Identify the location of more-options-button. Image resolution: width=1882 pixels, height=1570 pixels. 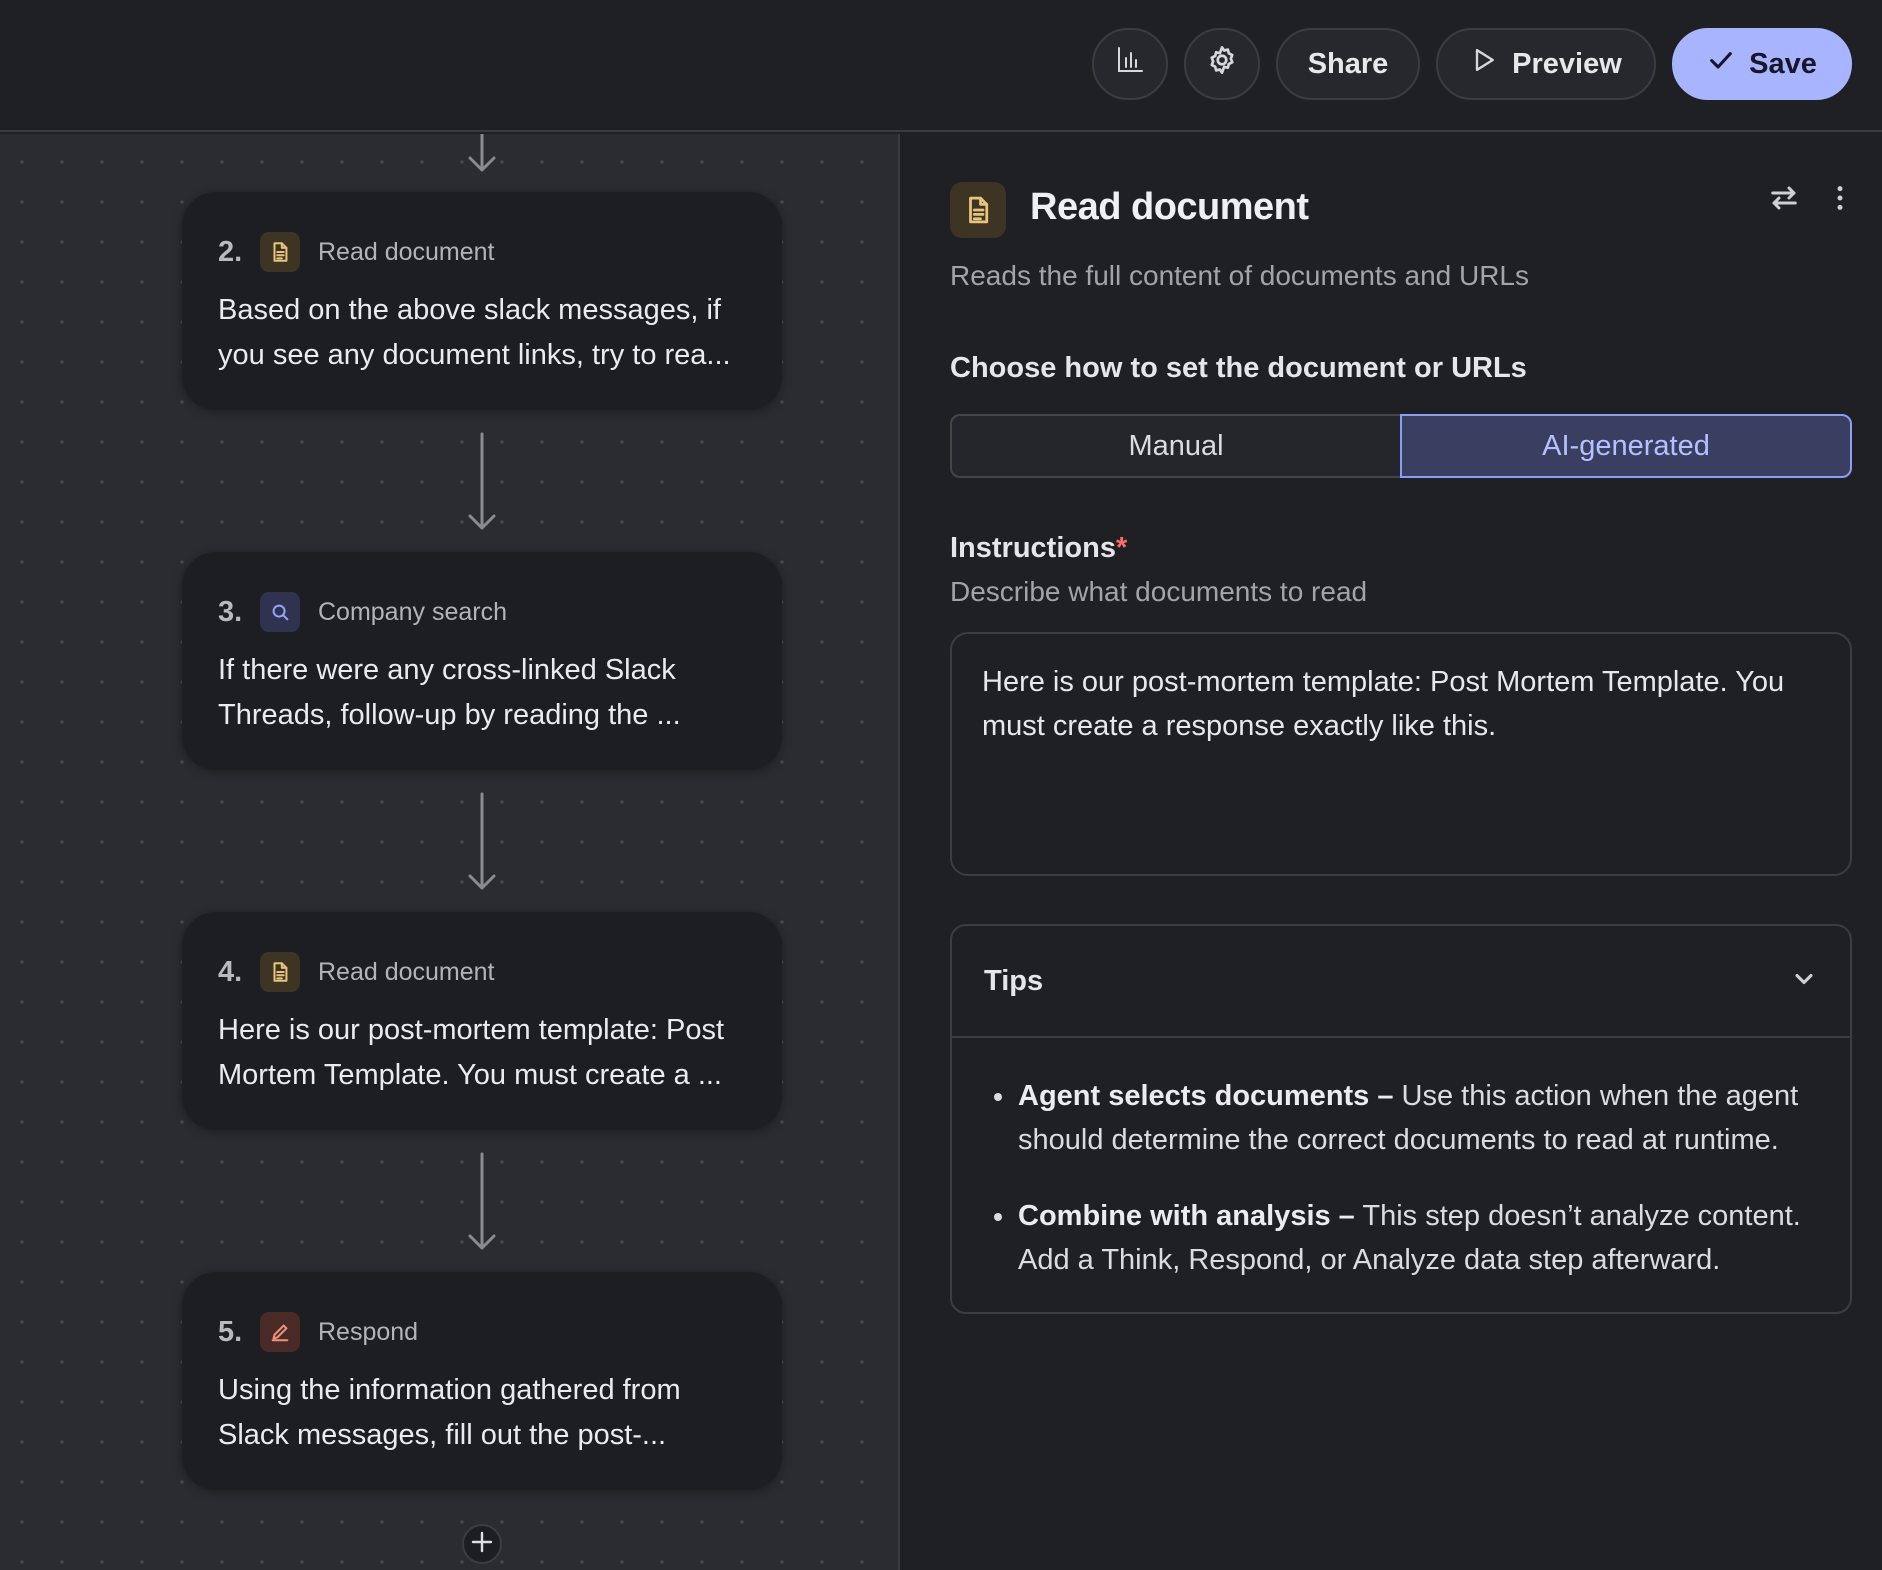
(1840, 200).